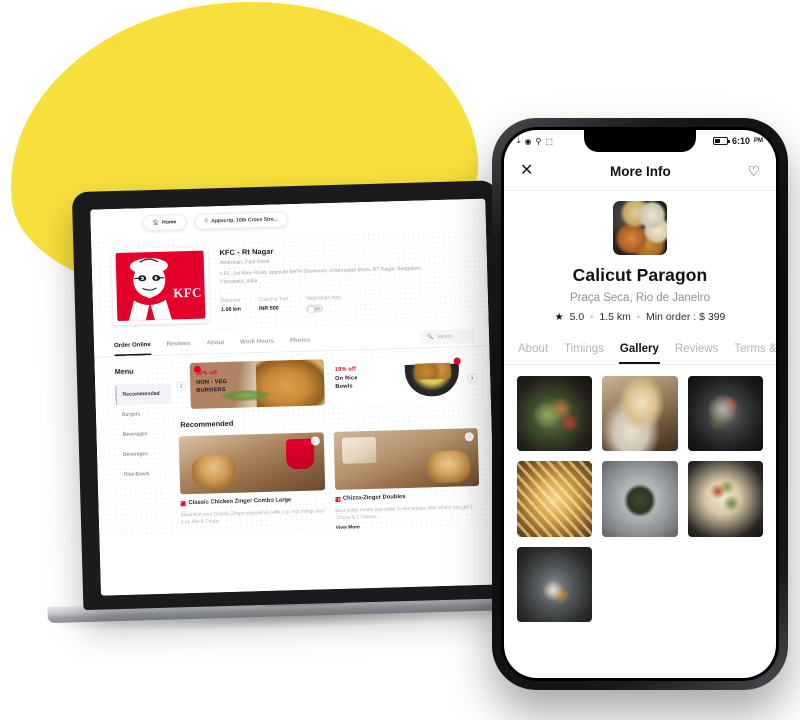 This screenshot has width=800, height=720. What do you see at coordinates (344, 386) in the screenshot?
I see `promo-line-2: Bowls` at bounding box center [344, 386].